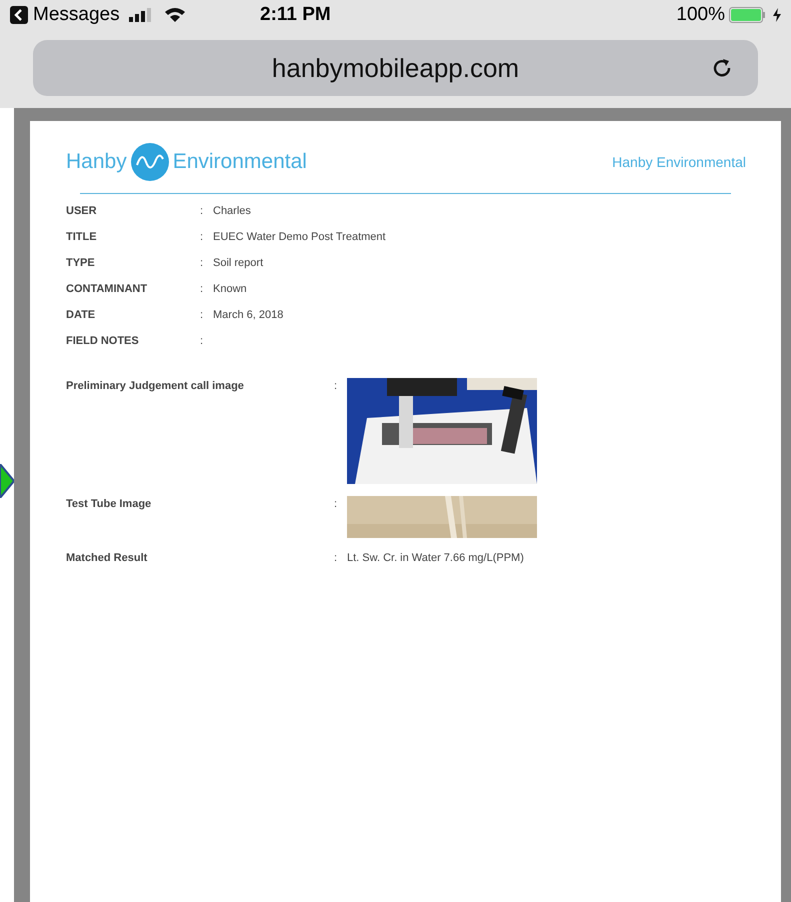 The height and width of the screenshot is (902, 791). What do you see at coordinates (76, 15) in the screenshot?
I see `back-app-label: Messages` at bounding box center [76, 15].